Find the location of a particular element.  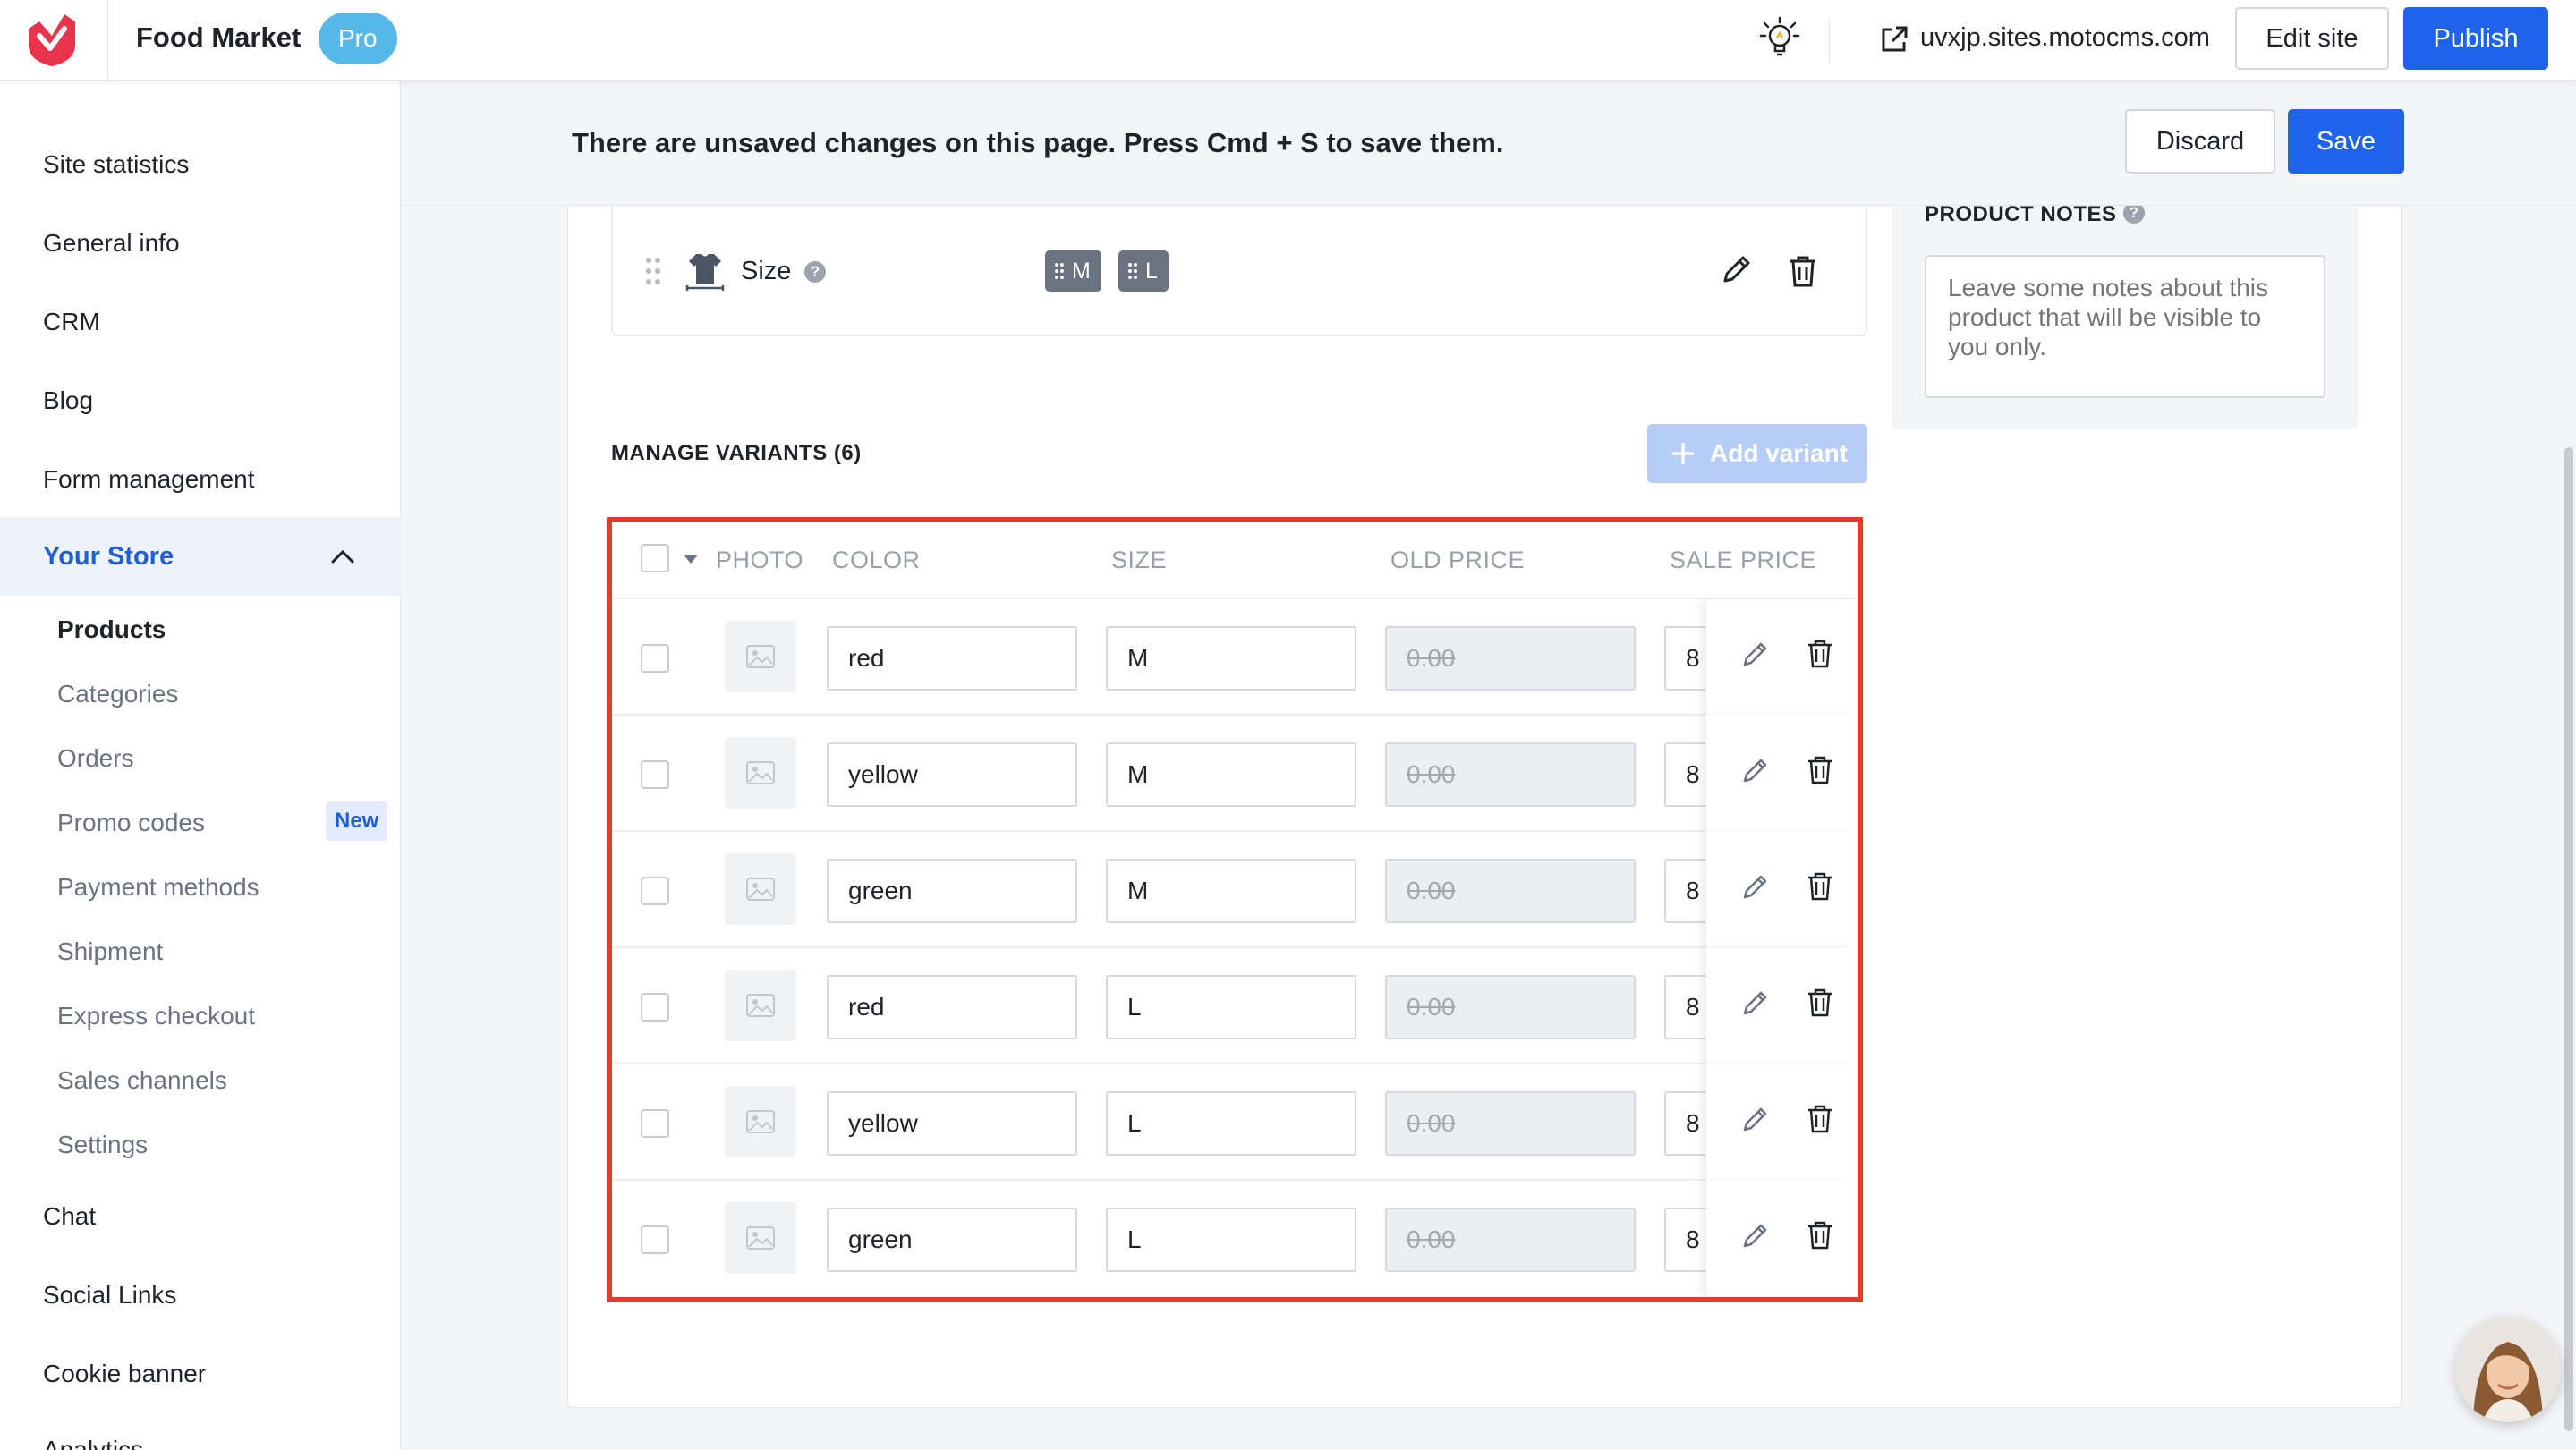

sidebar-sub-shipment: Shipment is located at coordinates (110, 952).